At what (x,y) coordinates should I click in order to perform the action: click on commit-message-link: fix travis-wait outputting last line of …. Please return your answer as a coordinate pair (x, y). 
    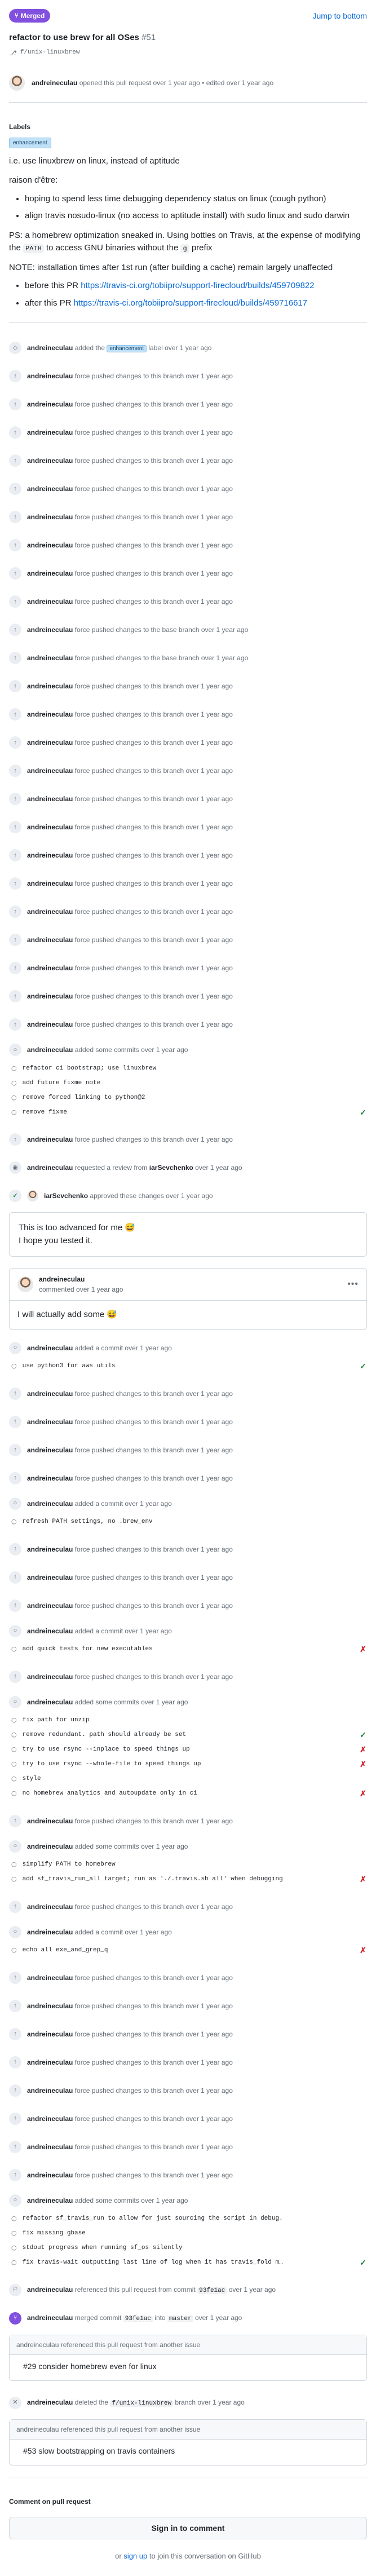
    Looking at the image, I should click on (153, 2263).